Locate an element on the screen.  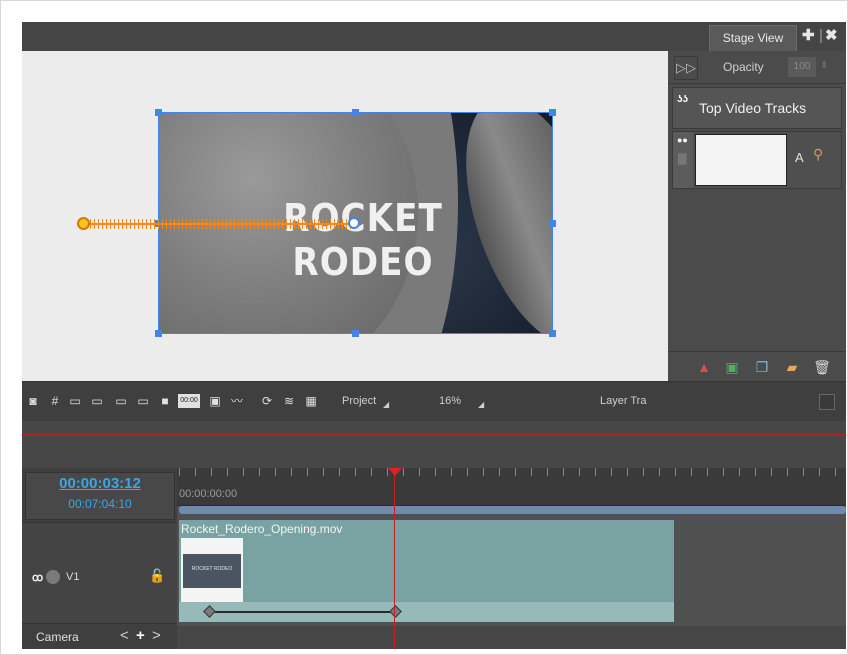
pin-icon: ⚲ is located at coordinates (818, 154).